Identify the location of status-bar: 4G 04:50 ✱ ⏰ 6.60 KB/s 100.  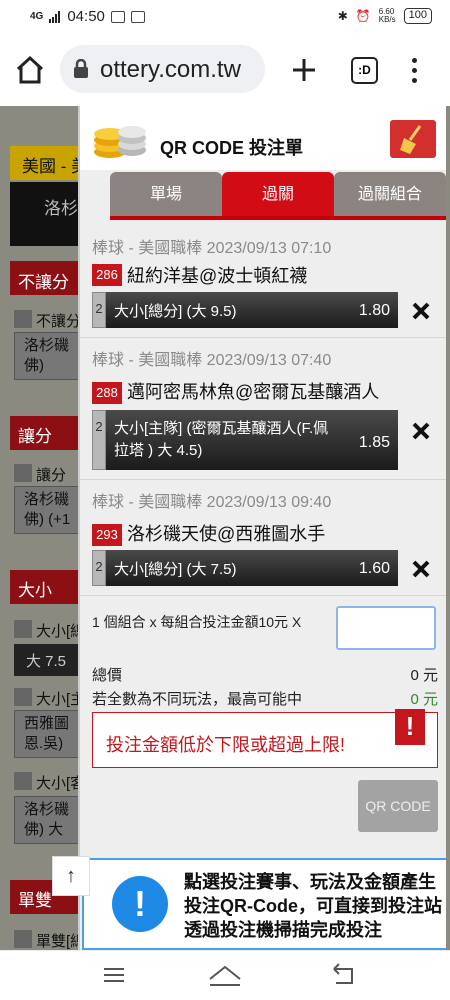
(225, 17).